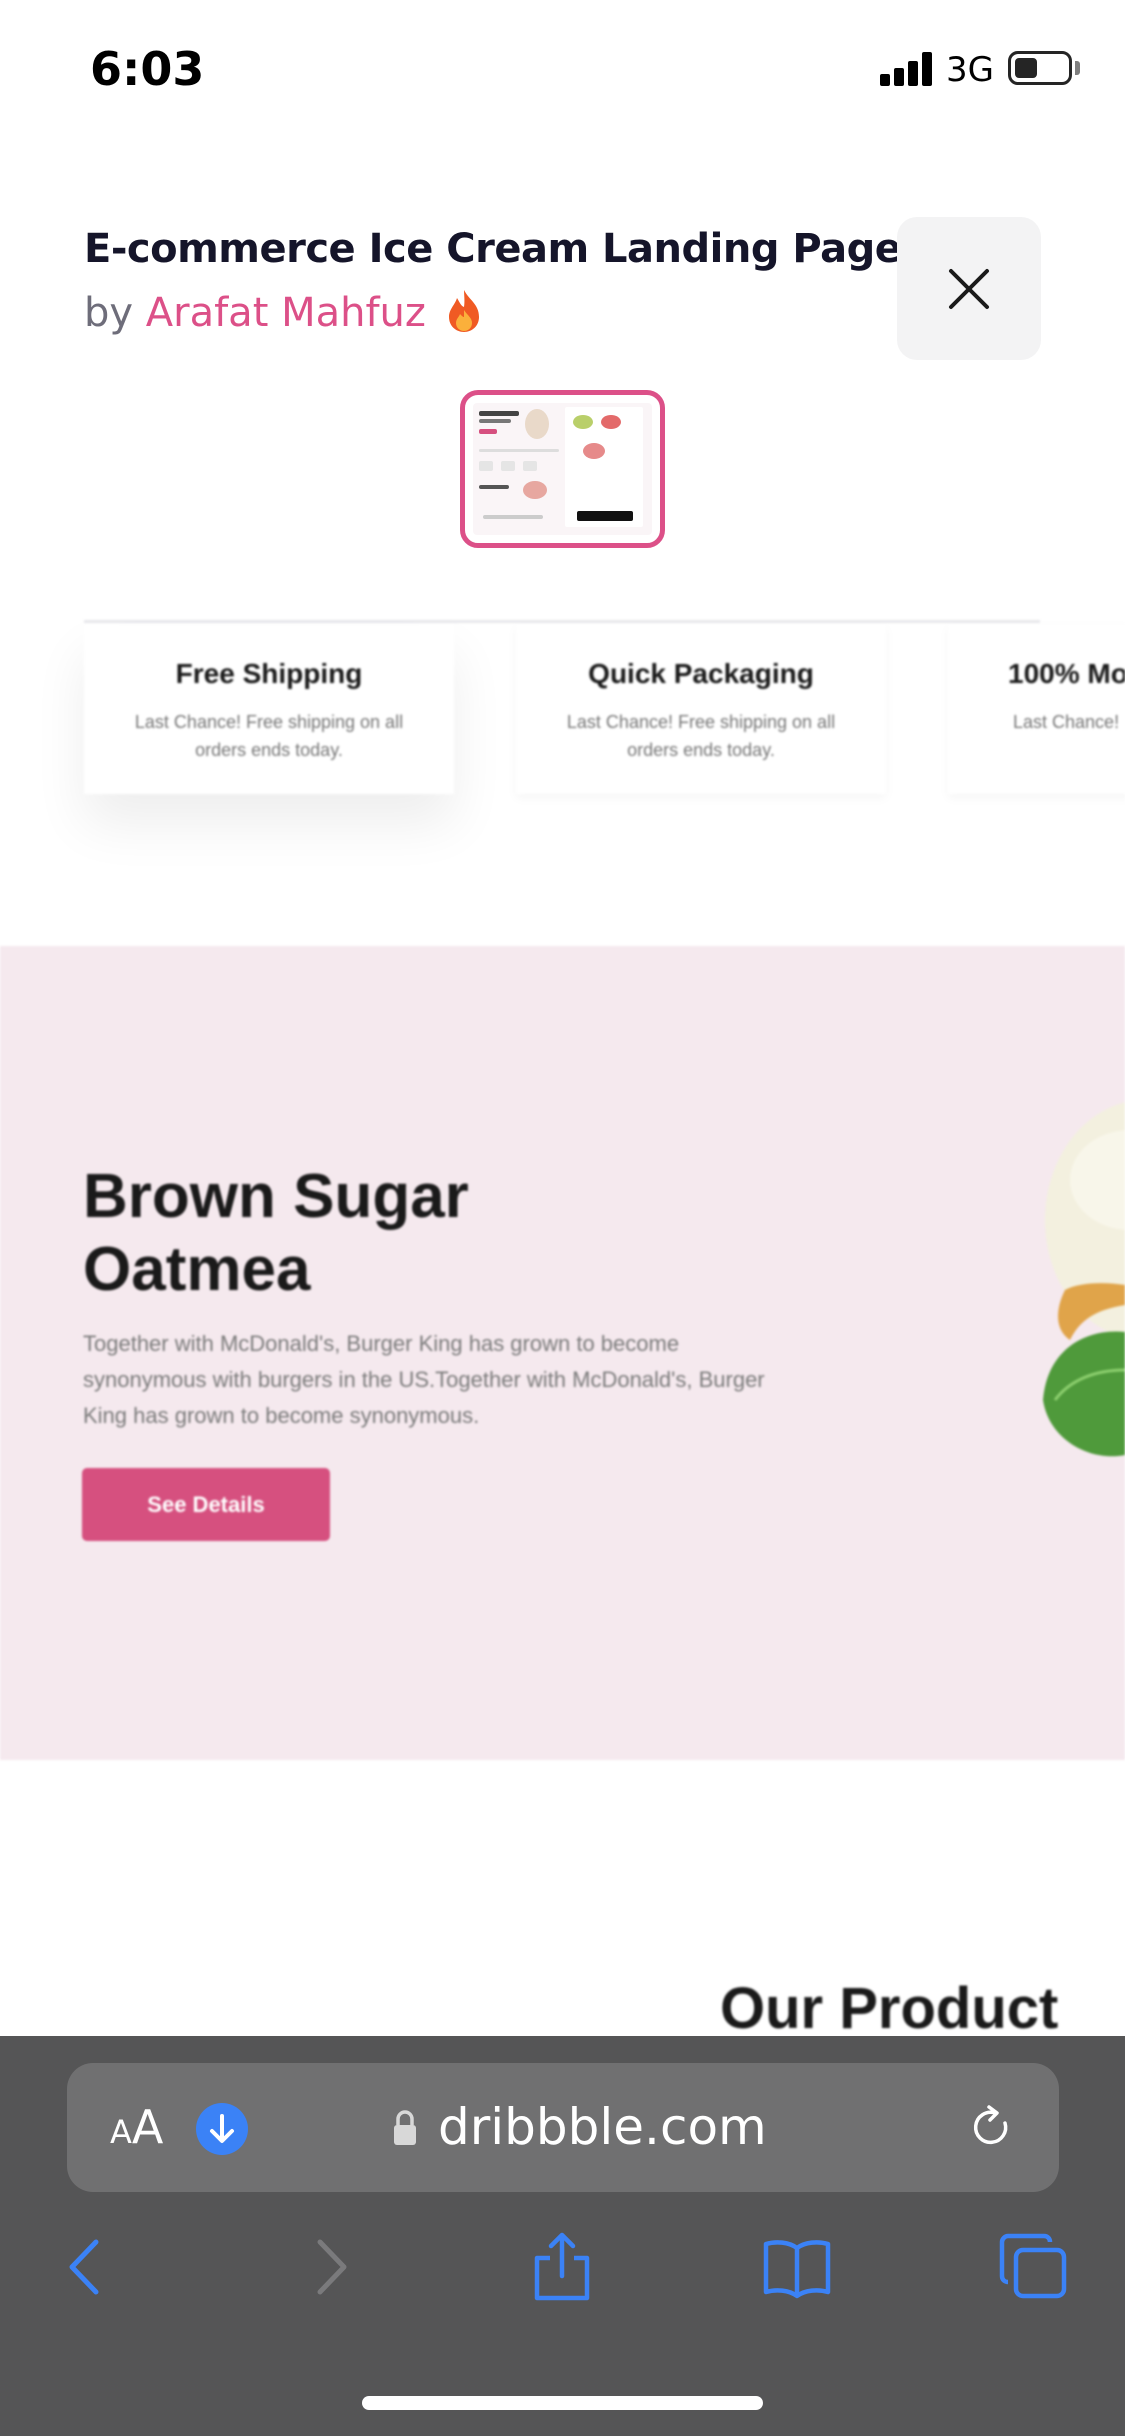 The width and height of the screenshot is (1125, 2436). What do you see at coordinates (1080, 1280) in the screenshot?
I see `ice-cream-image` at bounding box center [1080, 1280].